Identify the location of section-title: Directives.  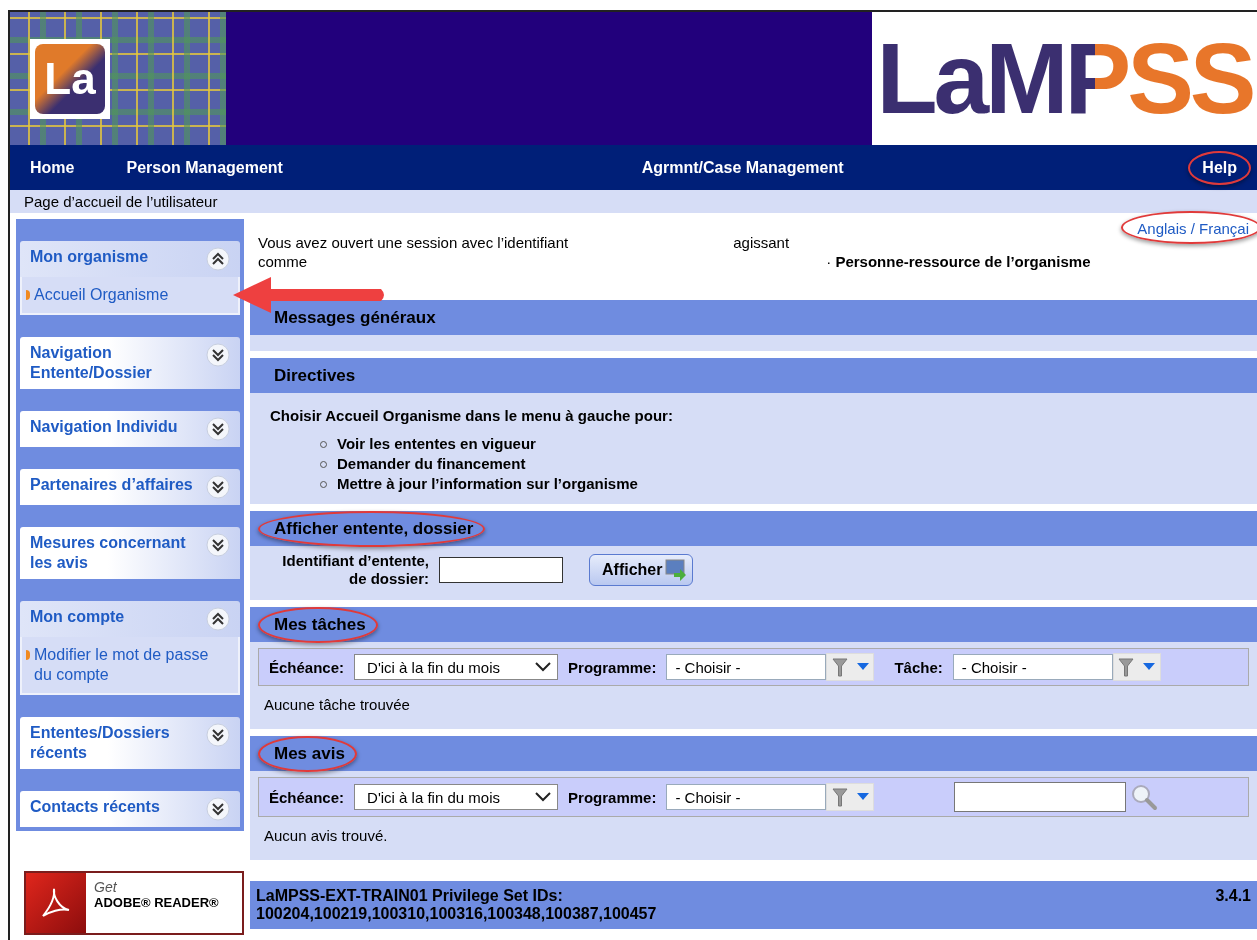
(315, 375).